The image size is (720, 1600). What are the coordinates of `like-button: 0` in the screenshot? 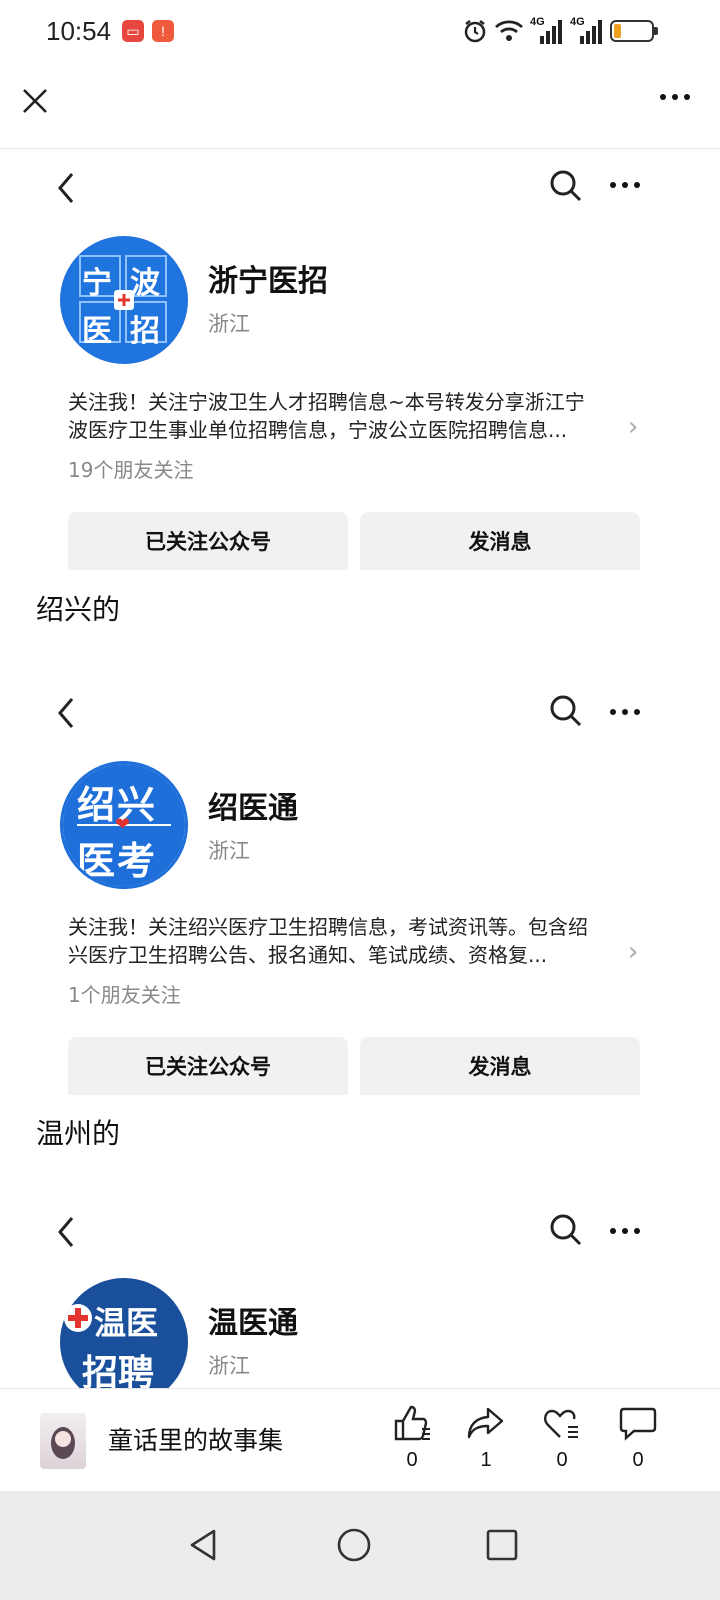 It's located at (412, 1438).